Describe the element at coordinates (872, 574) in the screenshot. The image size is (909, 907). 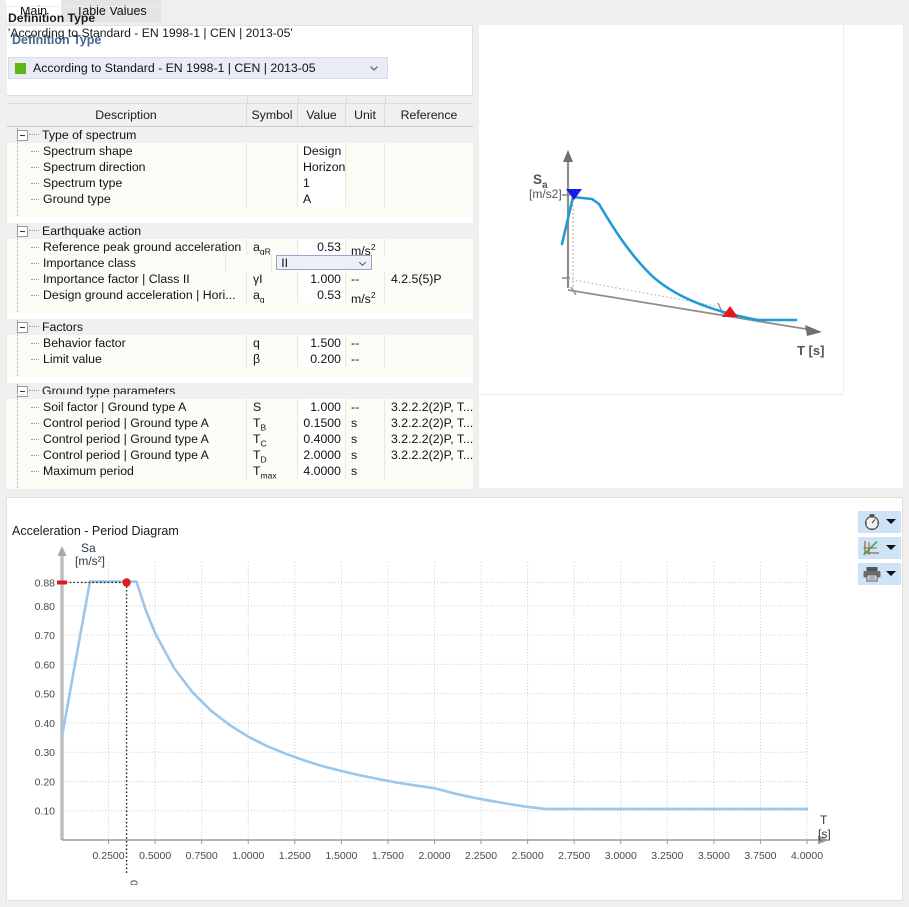
I see `printer-icon` at that location.